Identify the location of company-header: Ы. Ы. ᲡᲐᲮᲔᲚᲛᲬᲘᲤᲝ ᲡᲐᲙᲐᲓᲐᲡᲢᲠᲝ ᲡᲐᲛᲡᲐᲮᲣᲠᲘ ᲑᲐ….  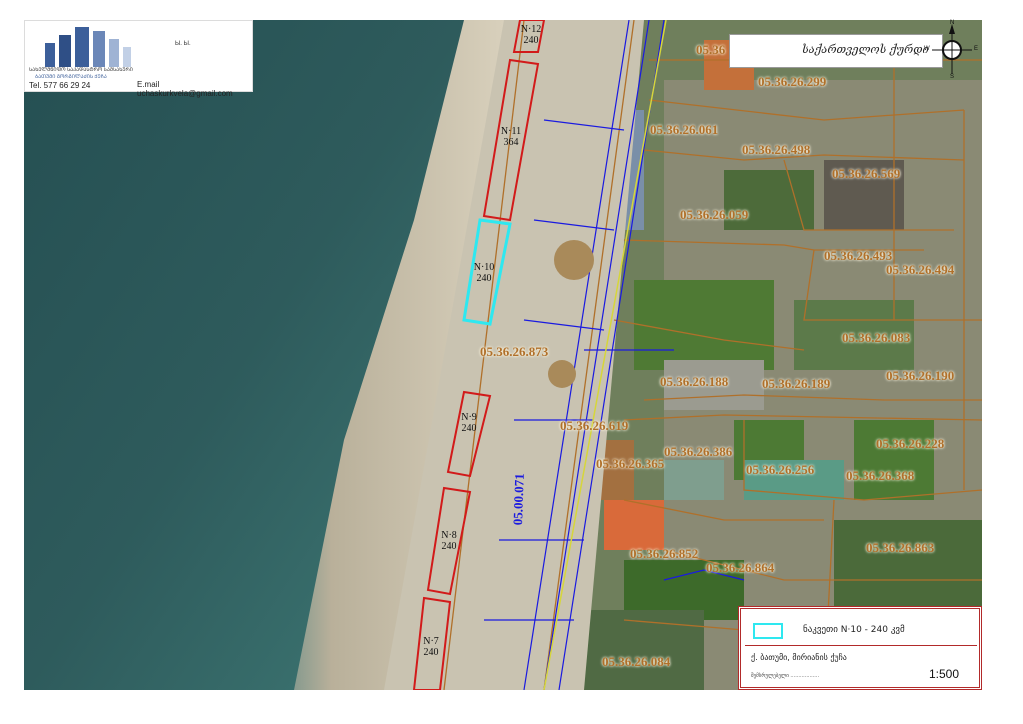
(138, 59).